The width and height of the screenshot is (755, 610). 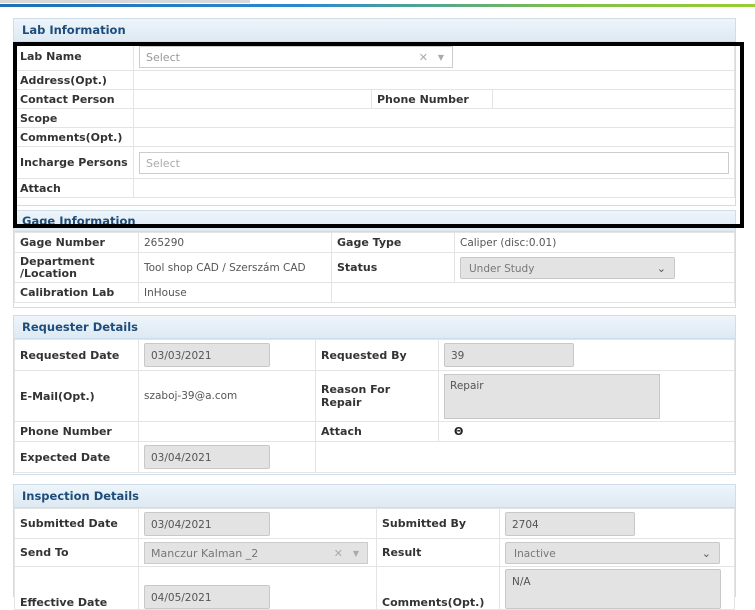 I want to click on lab-name-placeholder: Select, so click(x=163, y=57).